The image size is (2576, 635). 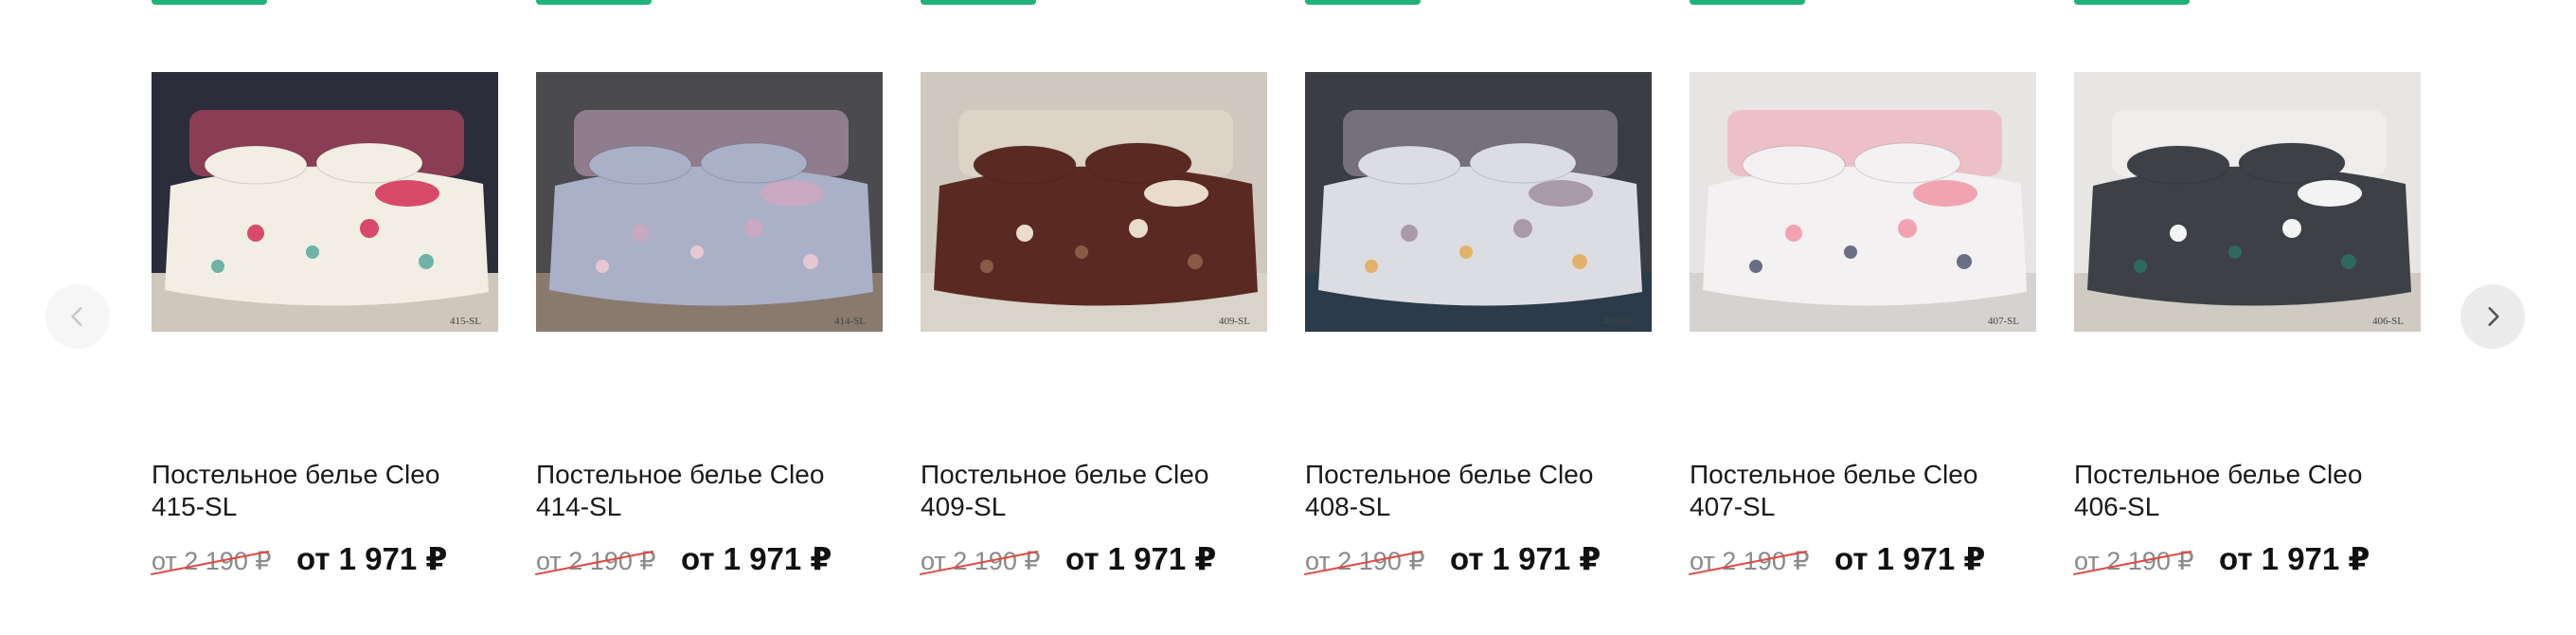 I want to click on carousel-prev-button, so click(x=77, y=316).